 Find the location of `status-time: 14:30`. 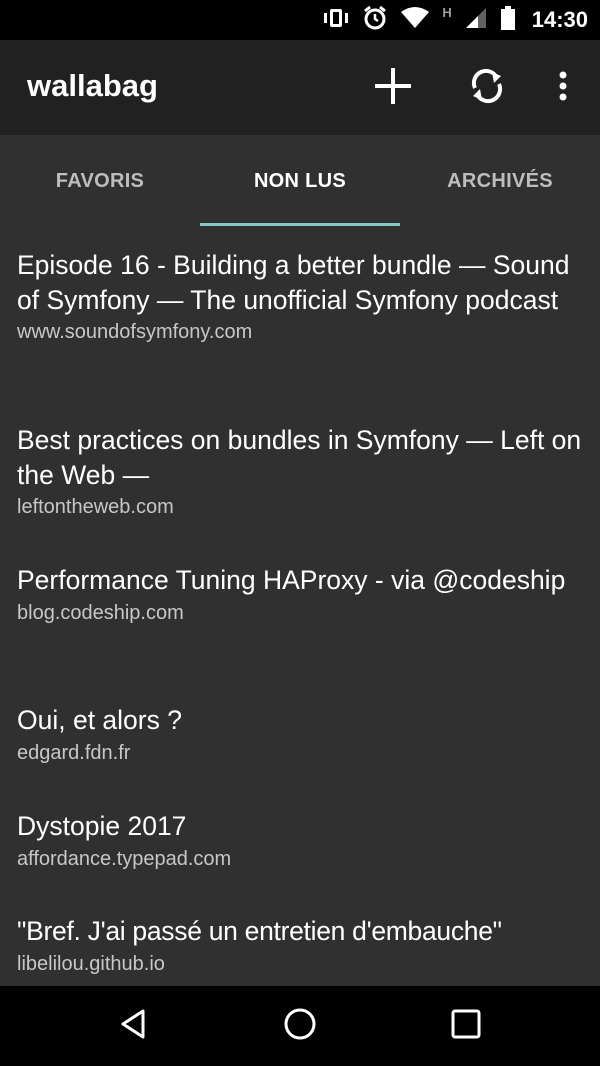

status-time: 14:30 is located at coordinates (559, 19).